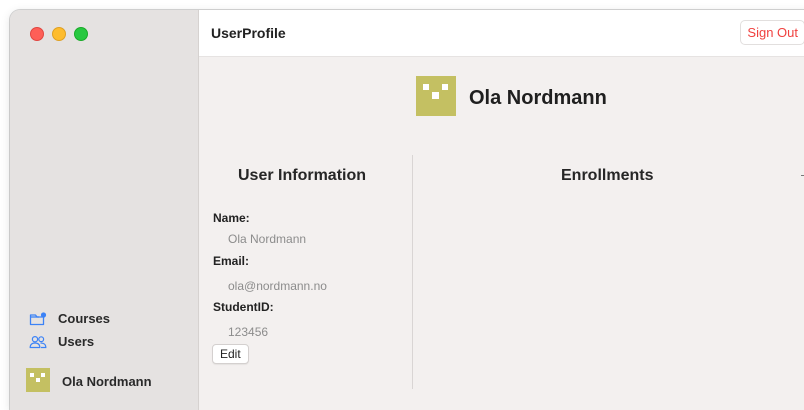  Describe the element at coordinates (84, 318) in the screenshot. I see `sidebar-item-label: Courses` at that location.